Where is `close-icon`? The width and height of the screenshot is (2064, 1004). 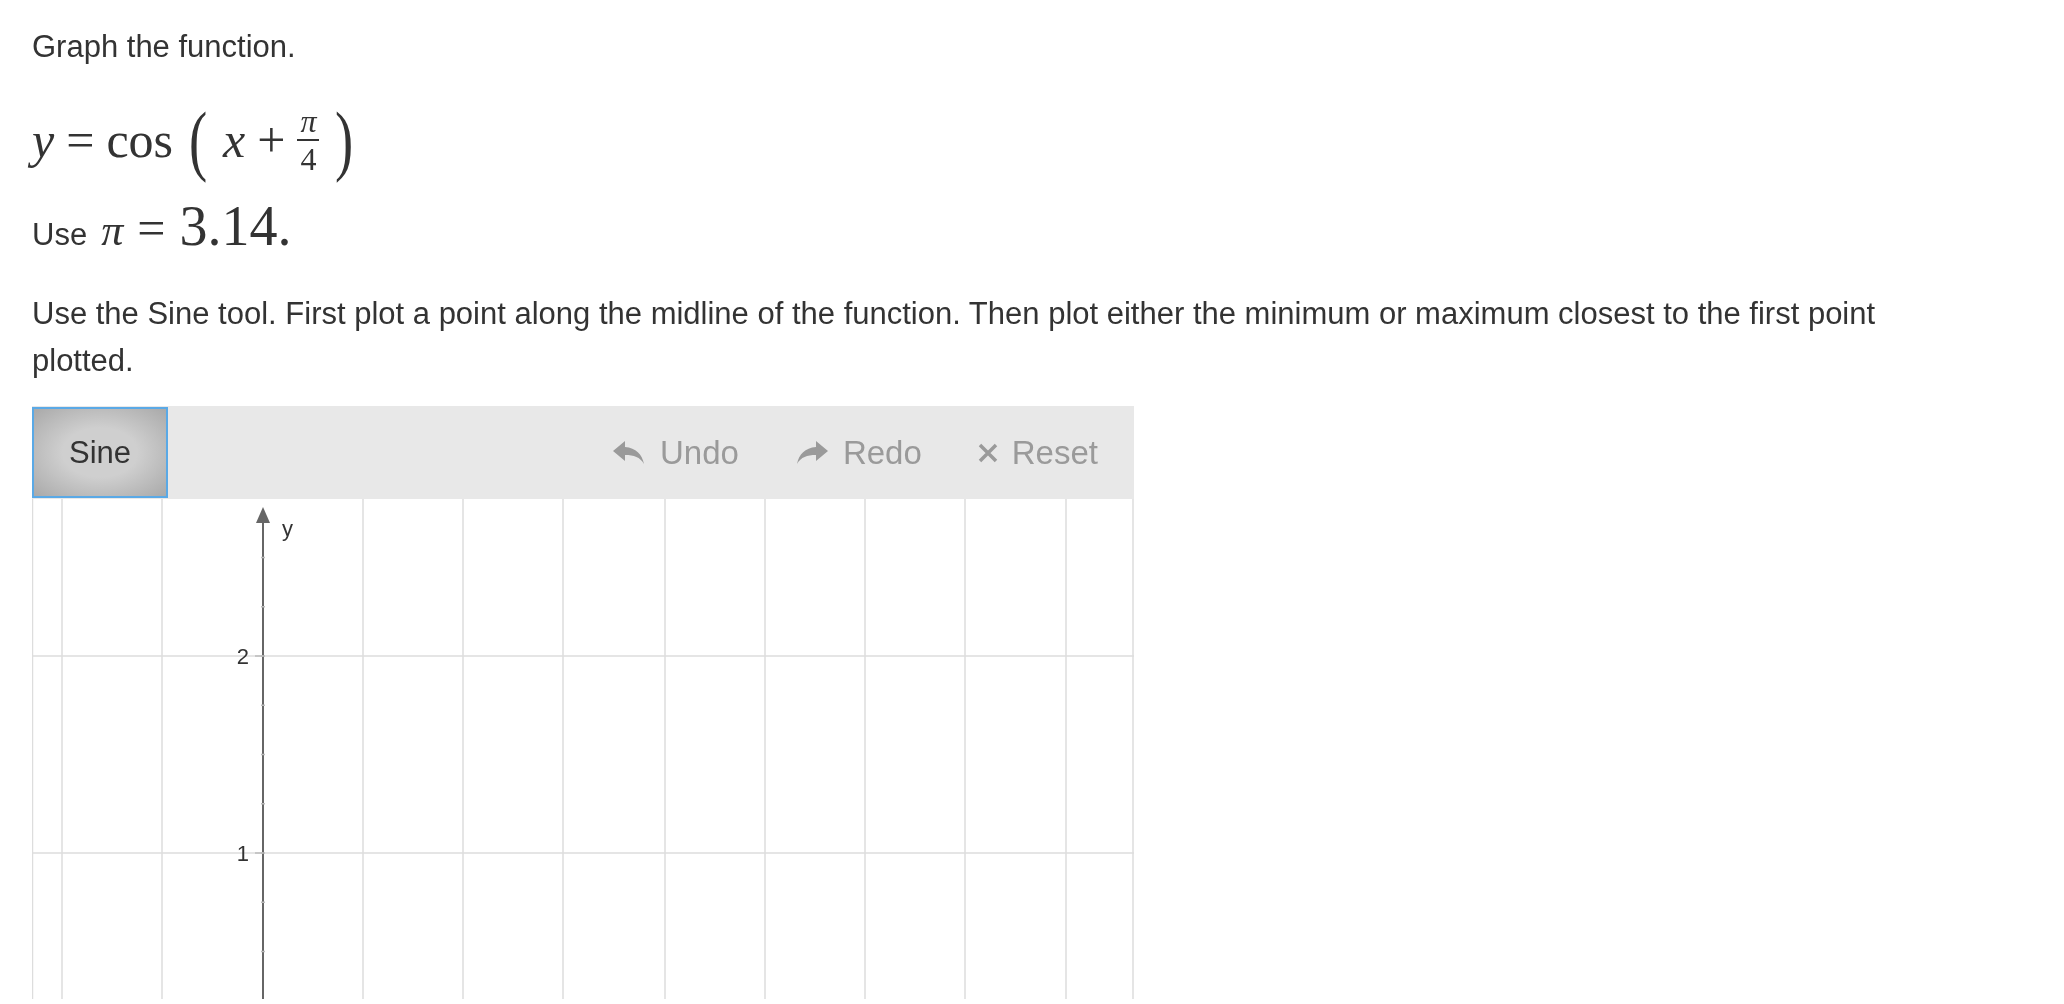
close-icon is located at coordinates (987, 452).